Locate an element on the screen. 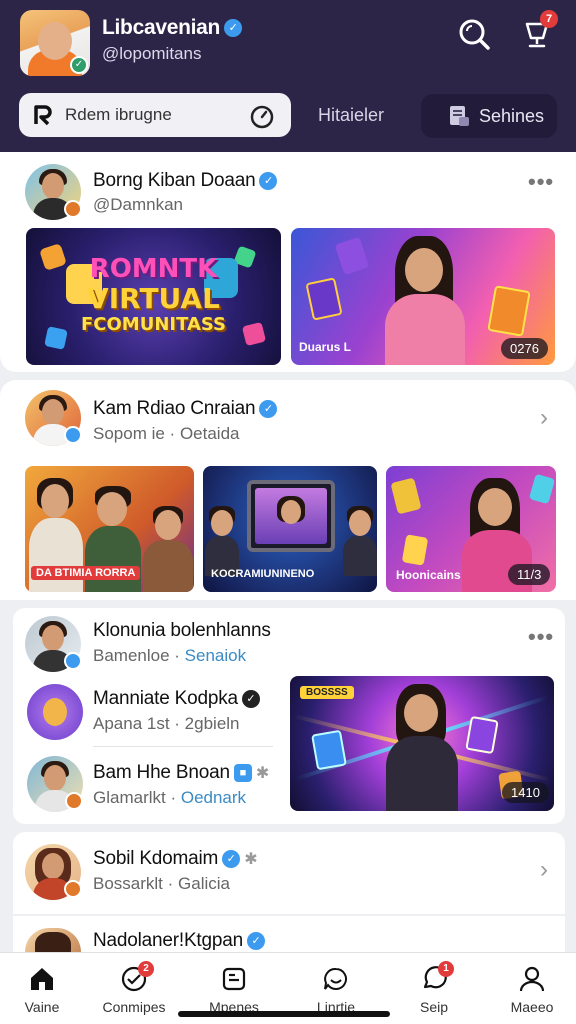  search-input: Rdem ibrugne is located at coordinates (155, 115).